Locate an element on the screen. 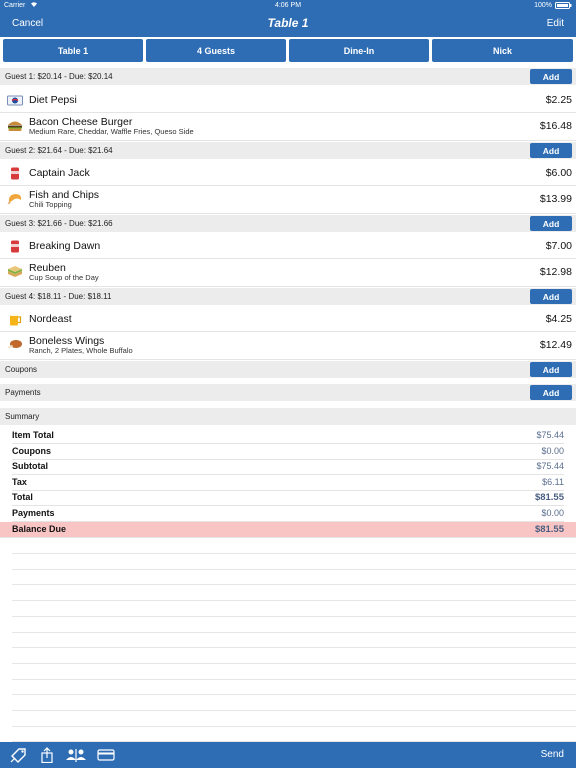 This screenshot has height=768, width=576. item-name: Breaking Dawn is located at coordinates (65, 246).